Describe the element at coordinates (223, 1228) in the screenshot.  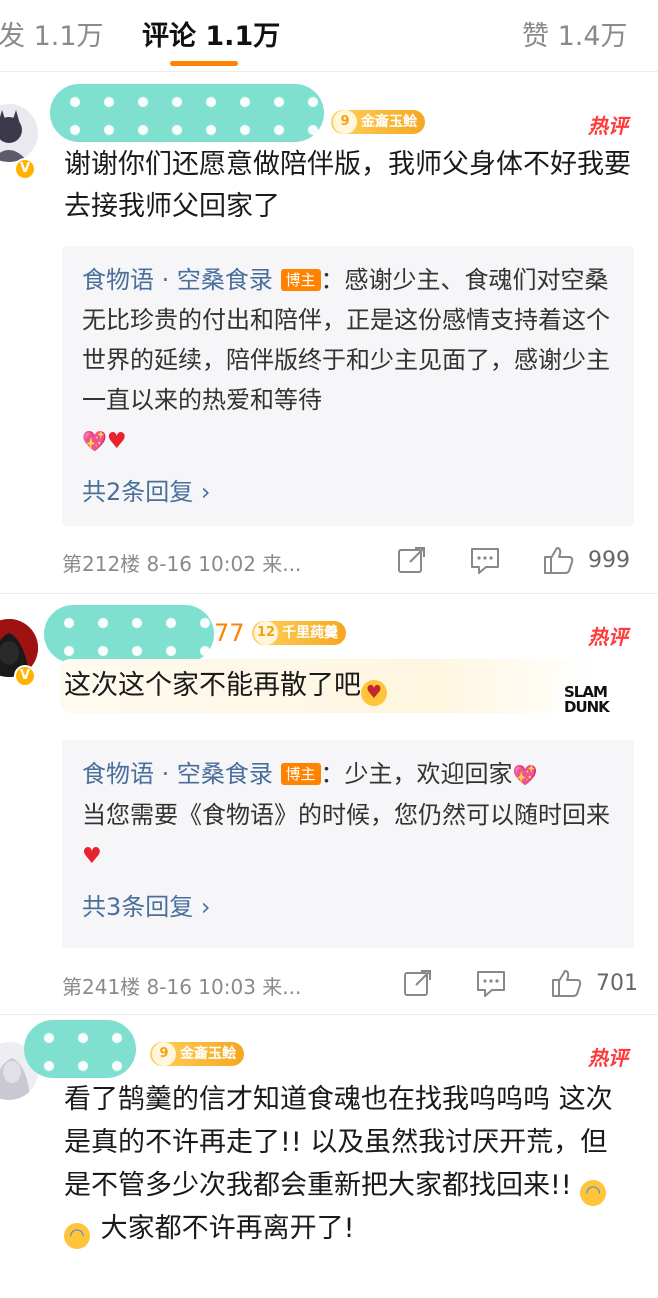
I see `comment-text-end: 大家都不许再离开了!` at that location.